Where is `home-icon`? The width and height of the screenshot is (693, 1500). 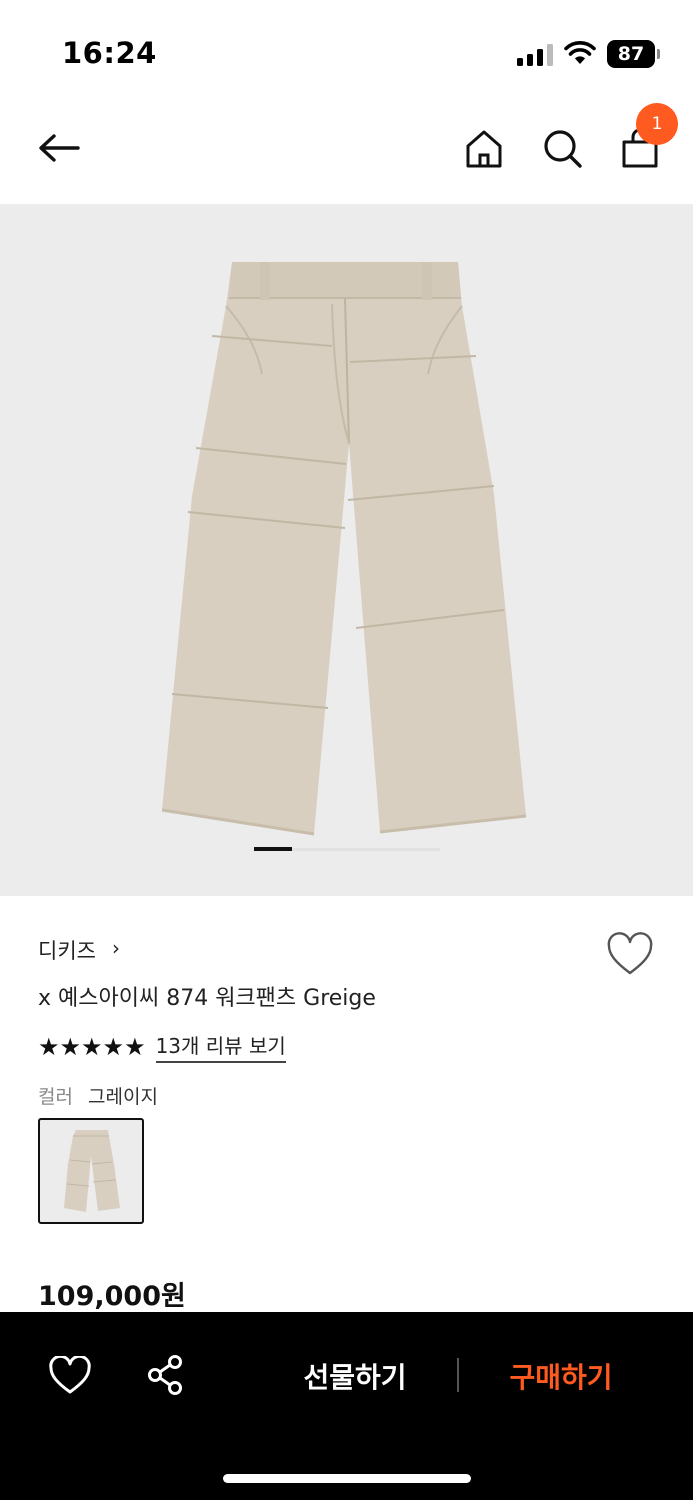
home-icon is located at coordinates (484, 148).